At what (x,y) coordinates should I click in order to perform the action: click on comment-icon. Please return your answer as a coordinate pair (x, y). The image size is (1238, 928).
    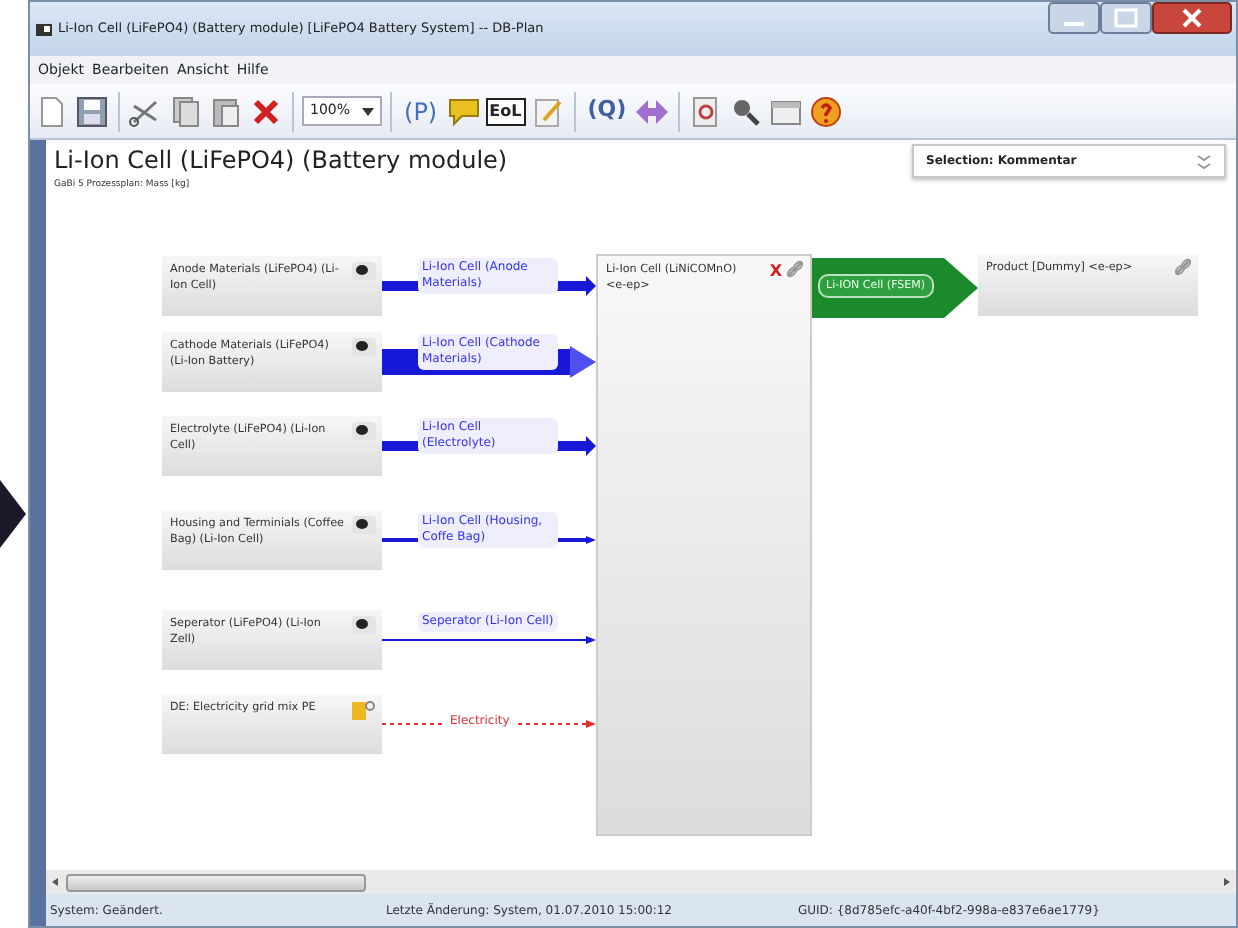
    Looking at the image, I should click on (463, 111).